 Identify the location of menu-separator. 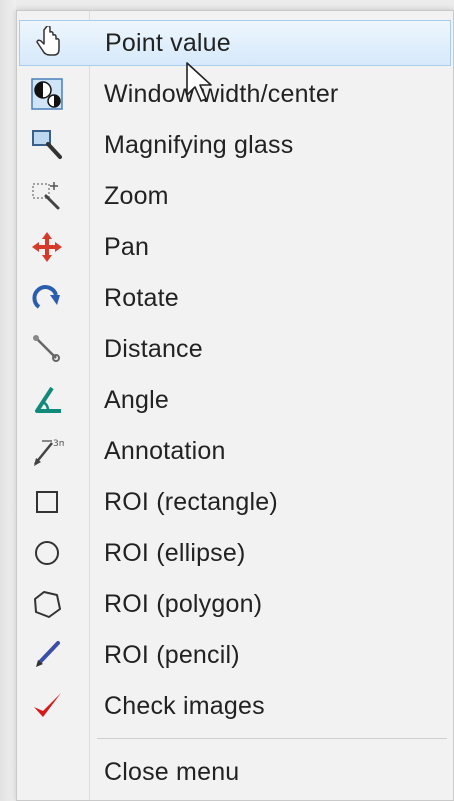
(272, 738).